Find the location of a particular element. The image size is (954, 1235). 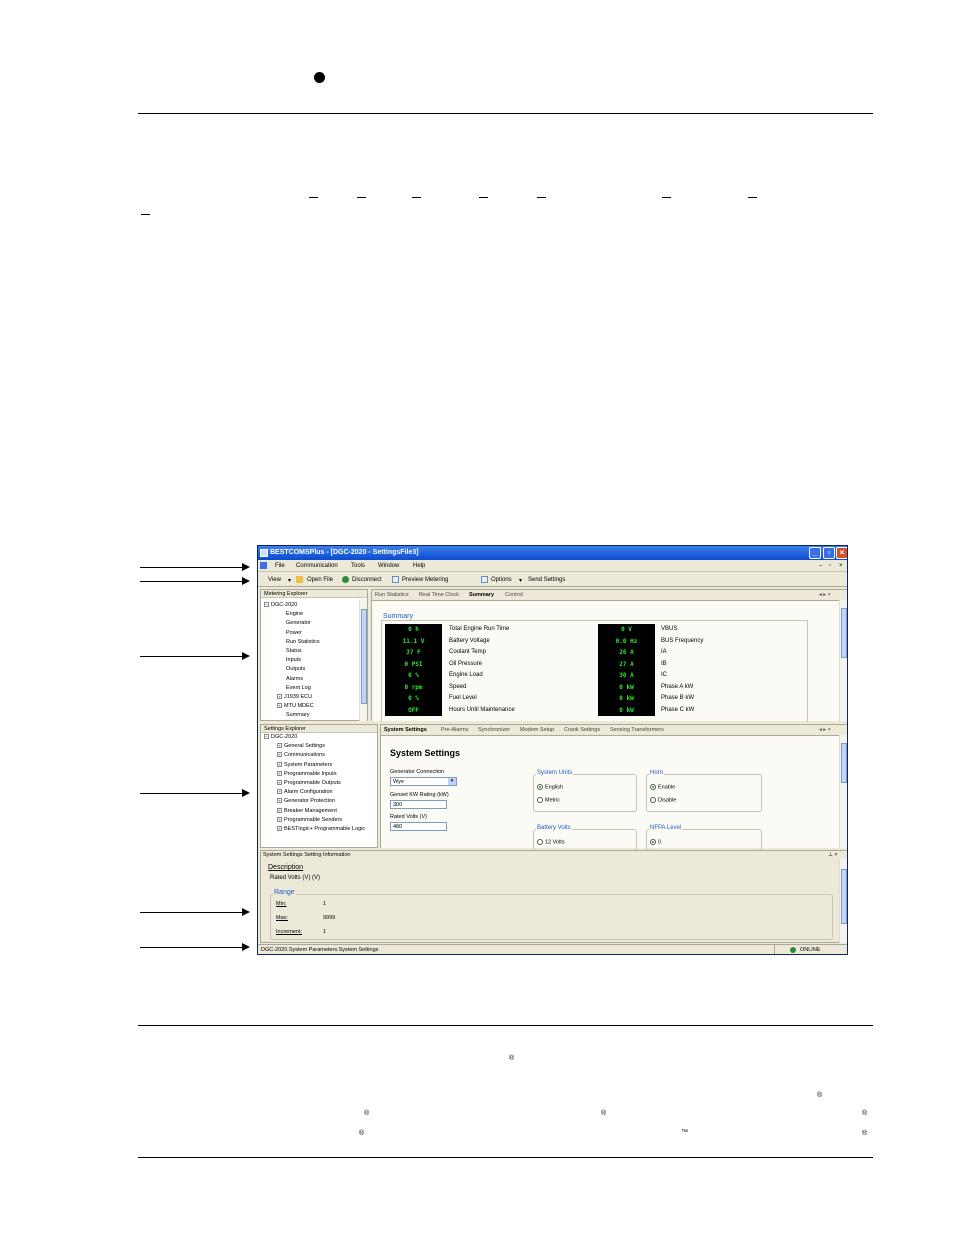

send-settings-button: Send Settings is located at coordinates (546, 580).